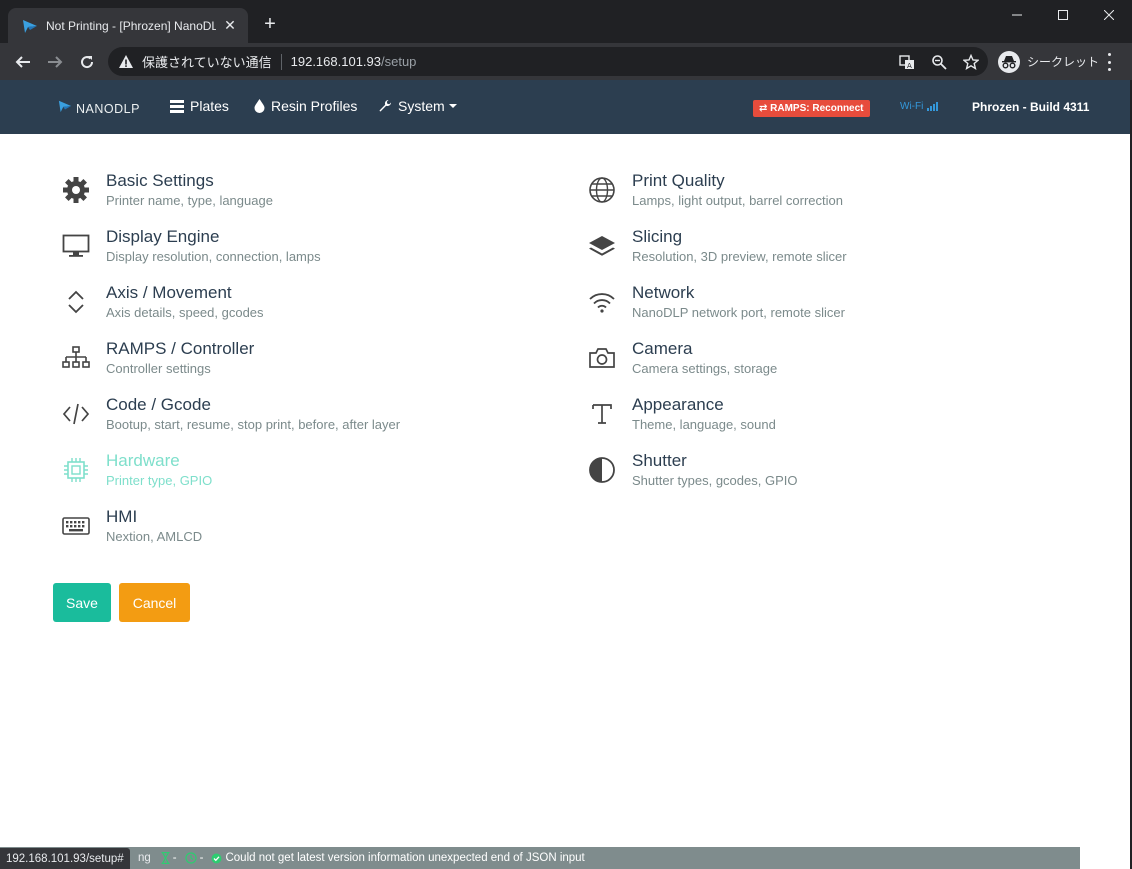 This screenshot has width=1132, height=869. I want to click on setting-desc: Camera settings, storage, so click(705, 368).